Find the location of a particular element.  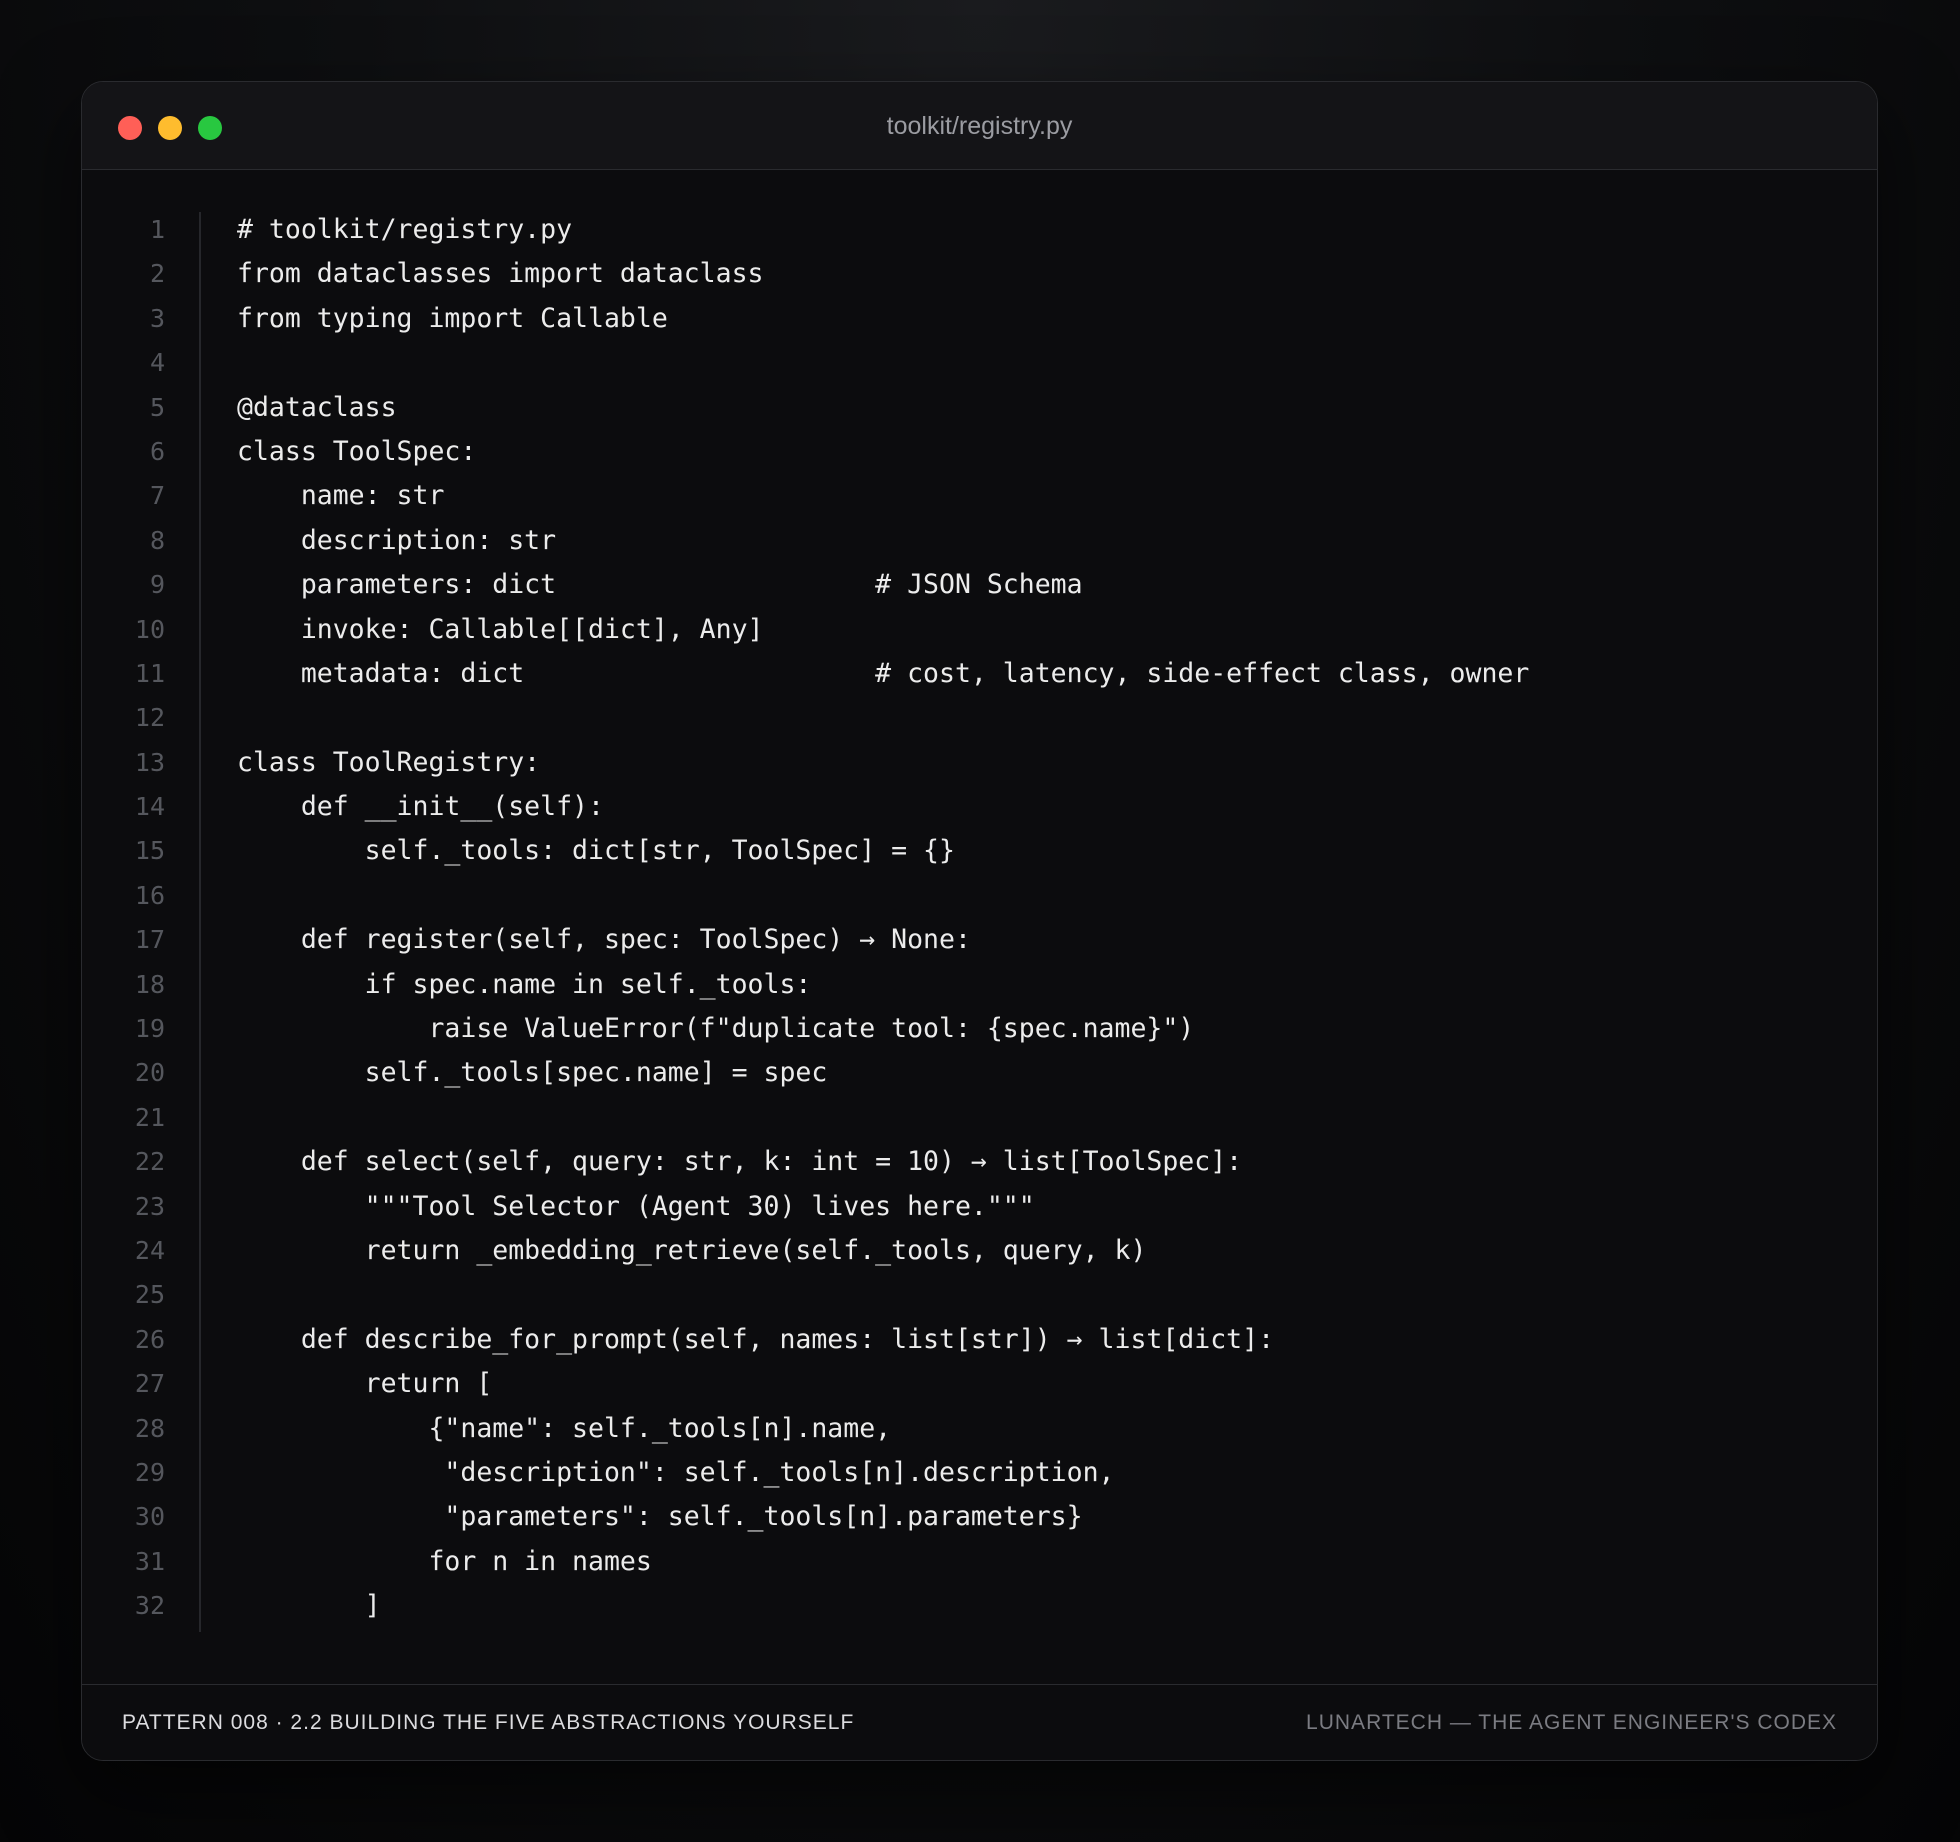

line-number: 27 is located at coordinates (149, 1384).